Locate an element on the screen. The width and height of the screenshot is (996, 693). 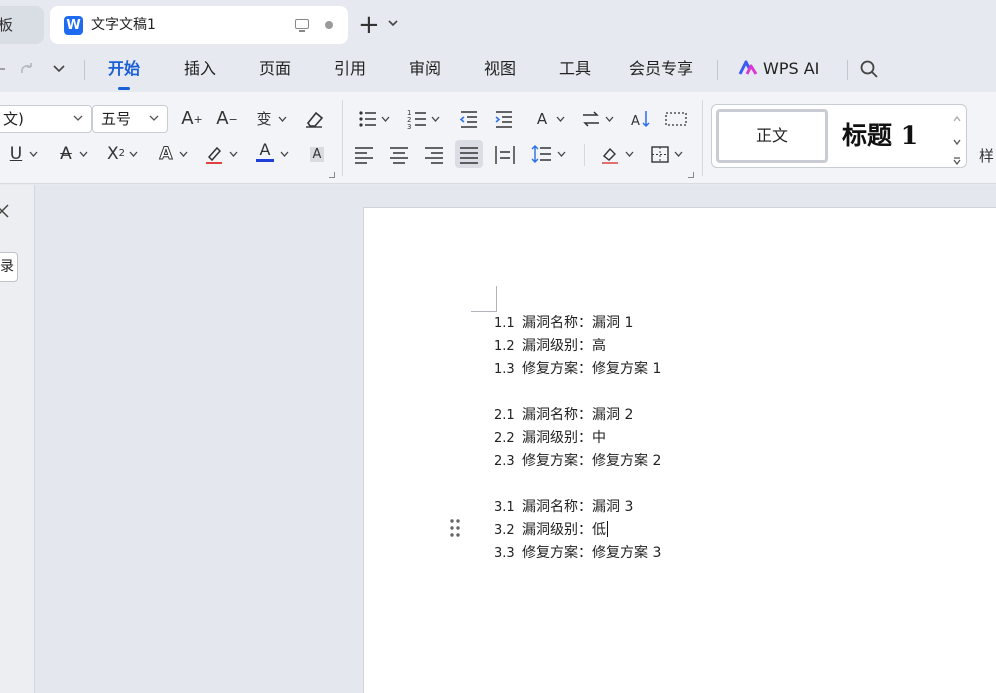
toc-button: 录 is located at coordinates (9, 267).